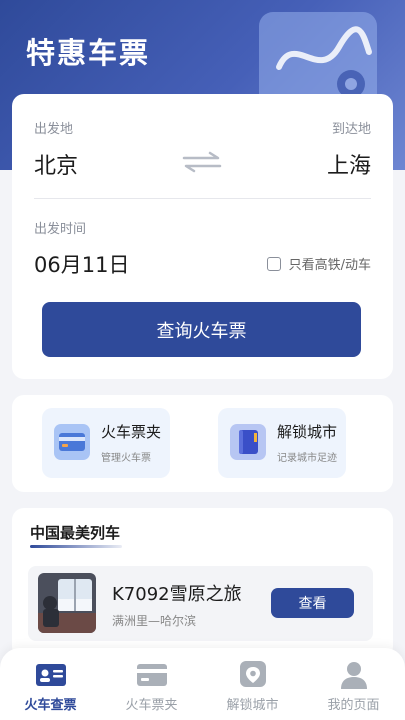  Describe the element at coordinates (253, 675) in the screenshot. I see `location-pin-icon` at that location.